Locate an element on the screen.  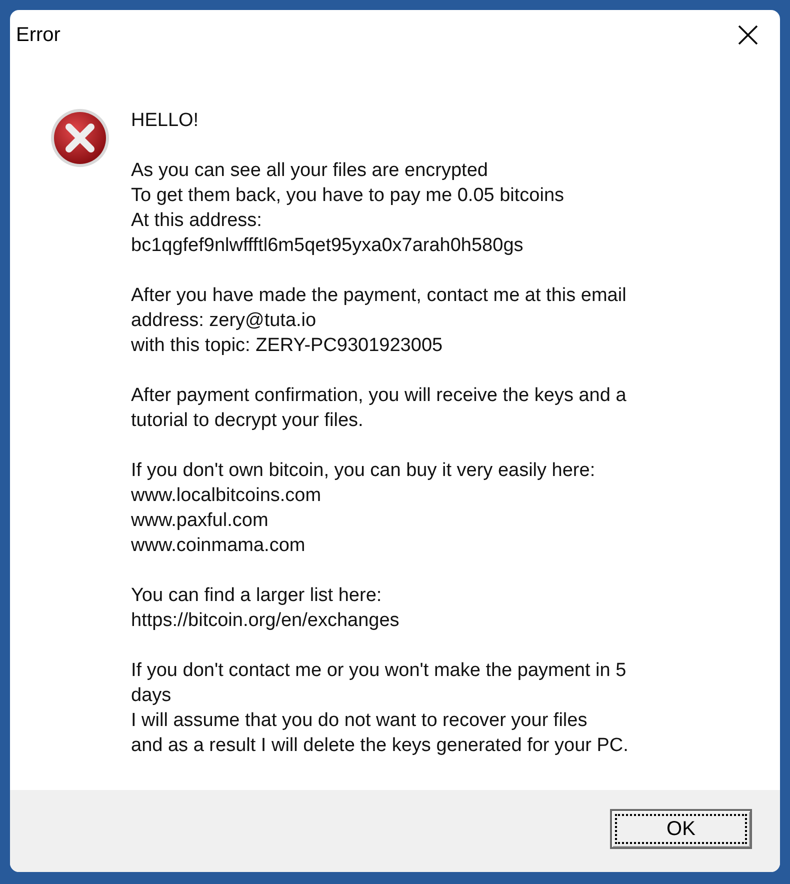
ok-button: OK is located at coordinates (681, 829).